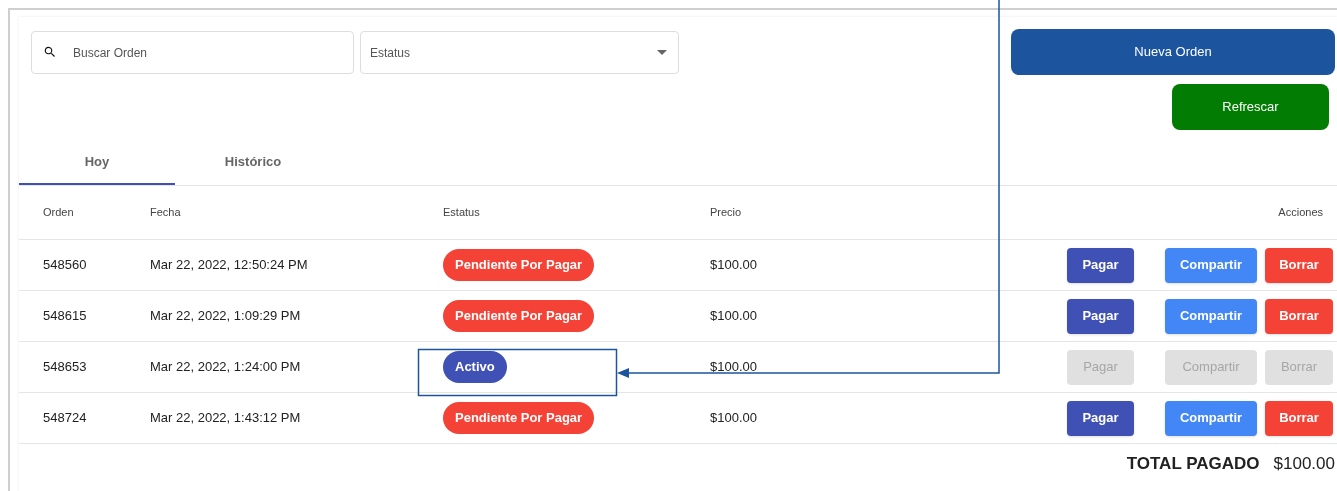 The width and height of the screenshot is (1337, 491). Describe the element at coordinates (1300, 213) in the screenshot. I see `column-header: Acciones` at that location.